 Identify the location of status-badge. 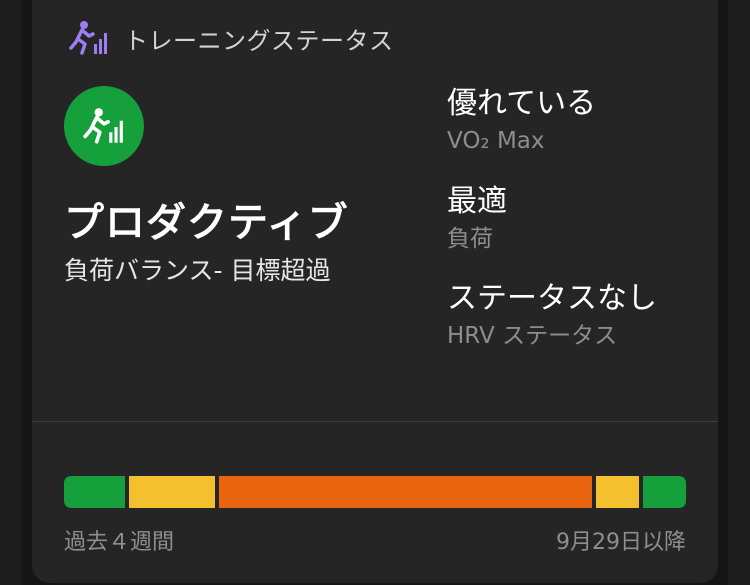
(104, 126).